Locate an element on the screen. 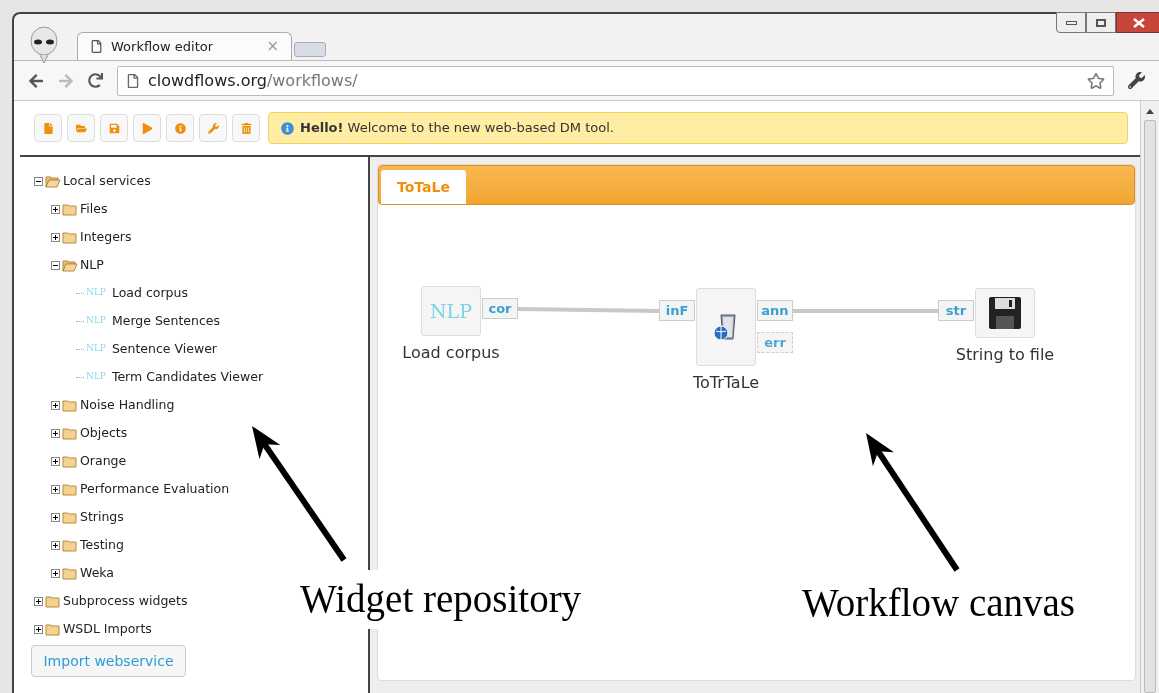  back-button is located at coordinates (36, 80).